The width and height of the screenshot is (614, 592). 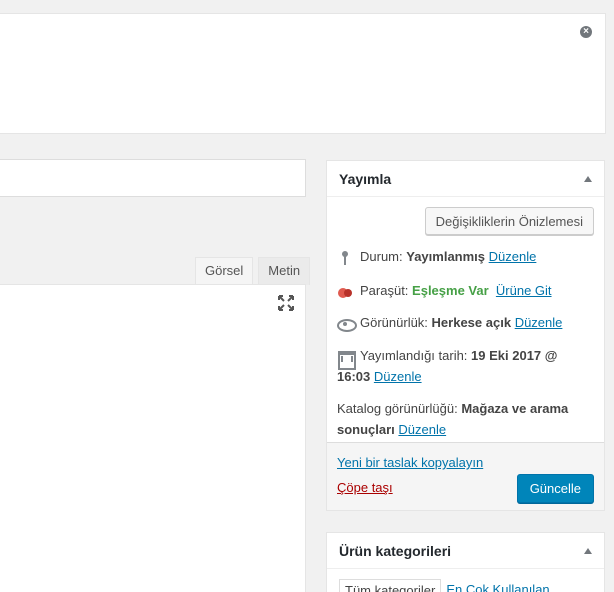 What do you see at coordinates (555, 488) in the screenshot?
I see `update-button: Güncelle` at bounding box center [555, 488].